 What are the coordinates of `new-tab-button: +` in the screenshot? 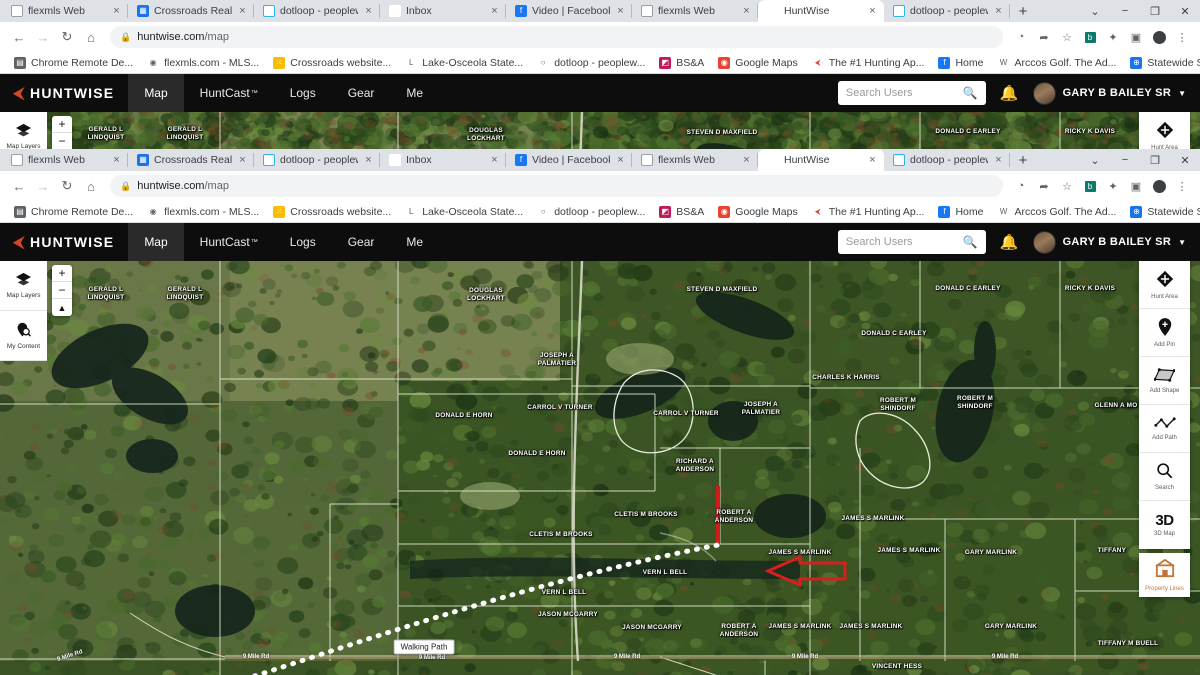 It's located at (1023, 11).